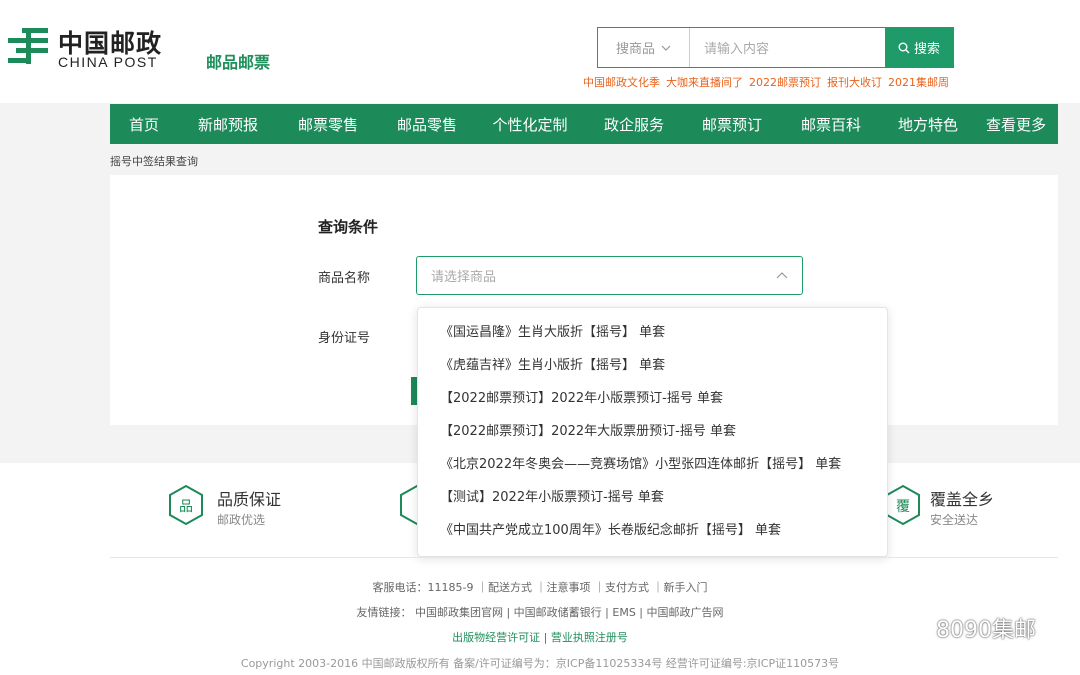 This screenshot has width=1080, height=675. Describe the element at coordinates (918, 82) in the screenshot. I see `hot-word-link: 2021集邮周` at that location.